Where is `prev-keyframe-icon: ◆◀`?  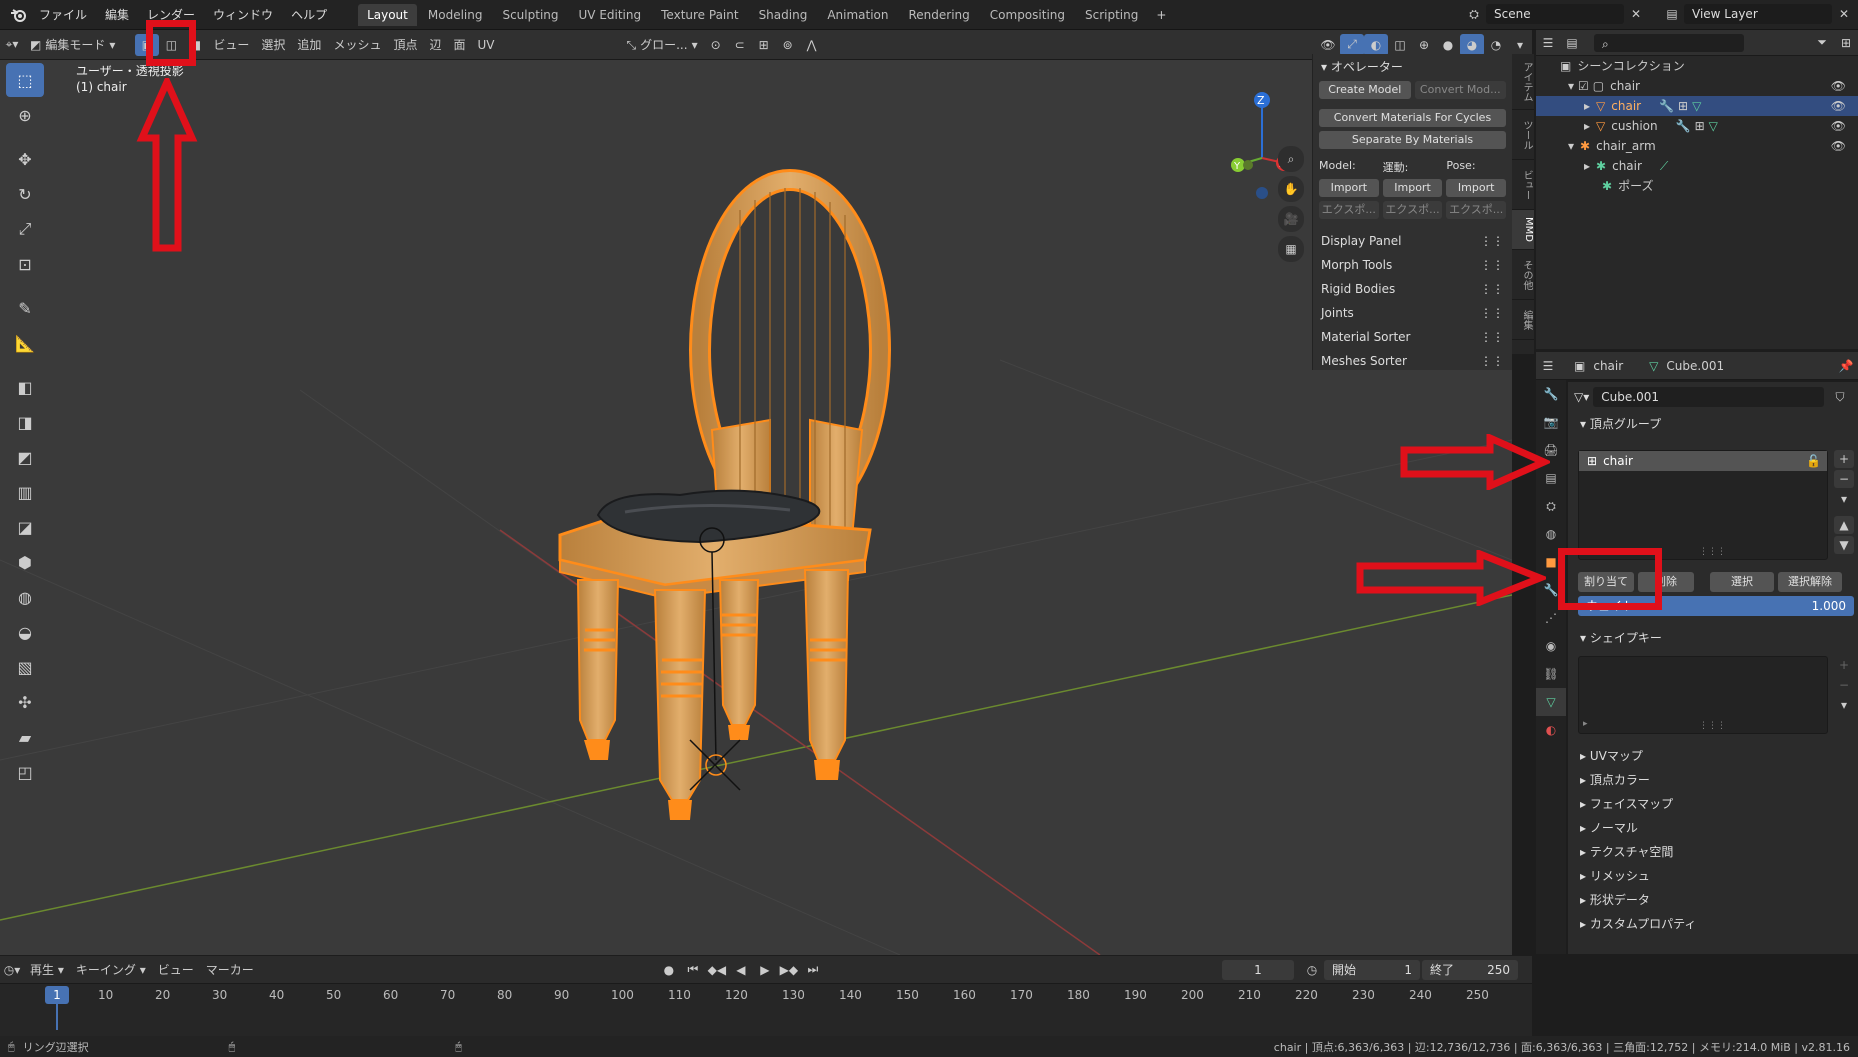 prev-keyframe-icon: ◆◀ is located at coordinates (717, 970).